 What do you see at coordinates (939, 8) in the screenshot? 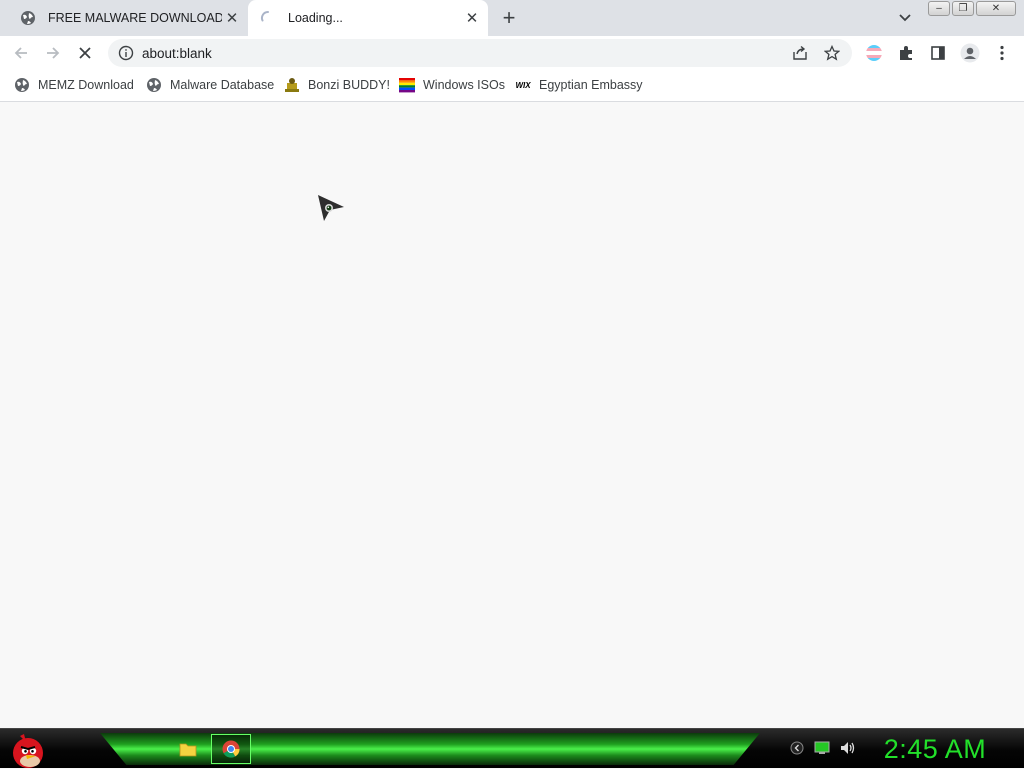
I see `minimize-button: –` at bounding box center [939, 8].